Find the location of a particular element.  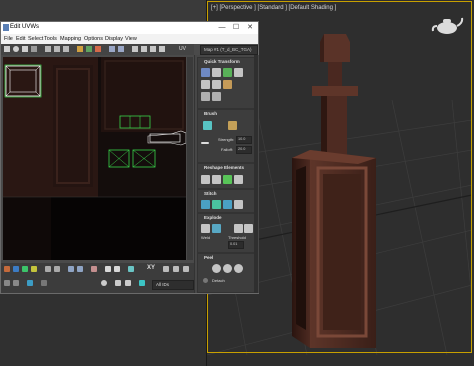

menu-edit: Edit is located at coordinates (20, 39).